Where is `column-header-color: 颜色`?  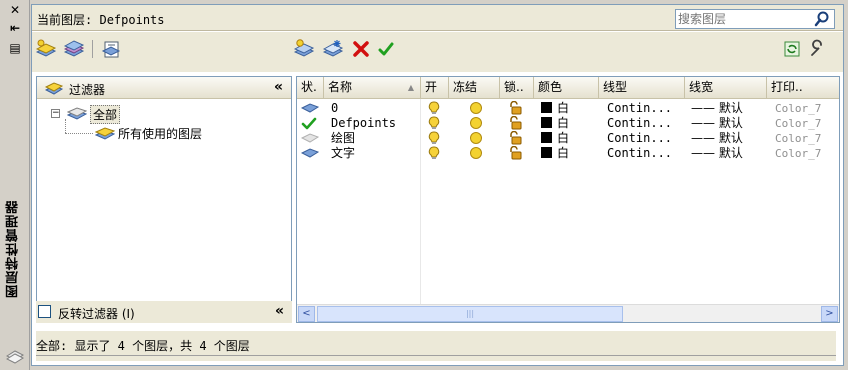
column-header-color: 颜色 is located at coordinates (566, 88).